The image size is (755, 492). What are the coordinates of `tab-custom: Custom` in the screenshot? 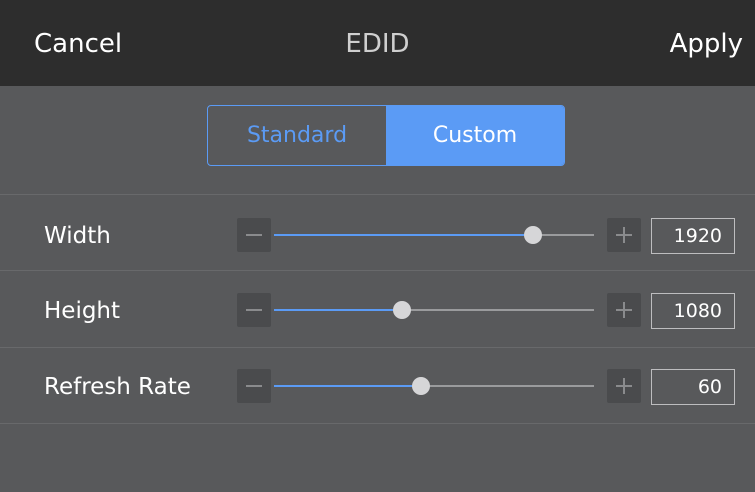 It's located at (475, 135).